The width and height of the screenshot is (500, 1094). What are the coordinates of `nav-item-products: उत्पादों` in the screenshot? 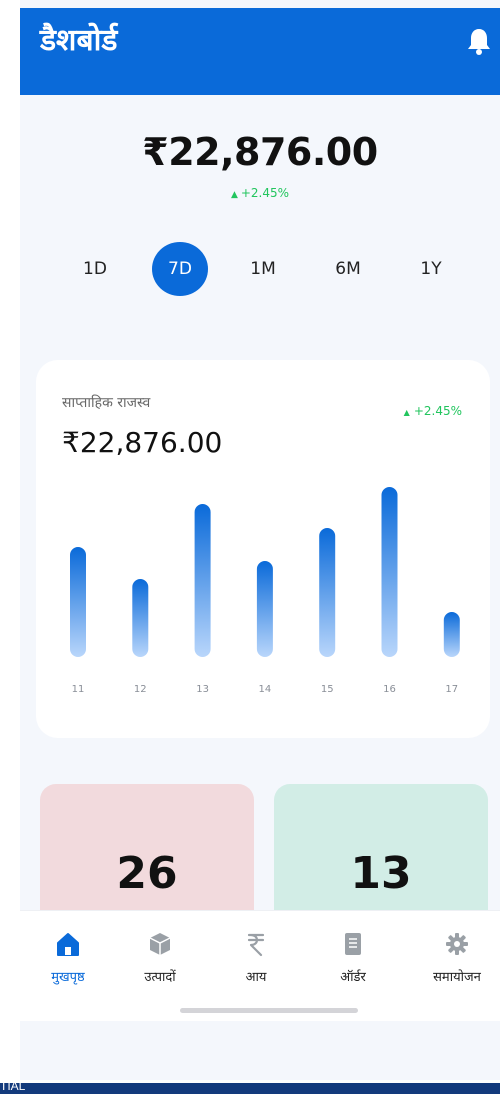 It's located at (160, 958).